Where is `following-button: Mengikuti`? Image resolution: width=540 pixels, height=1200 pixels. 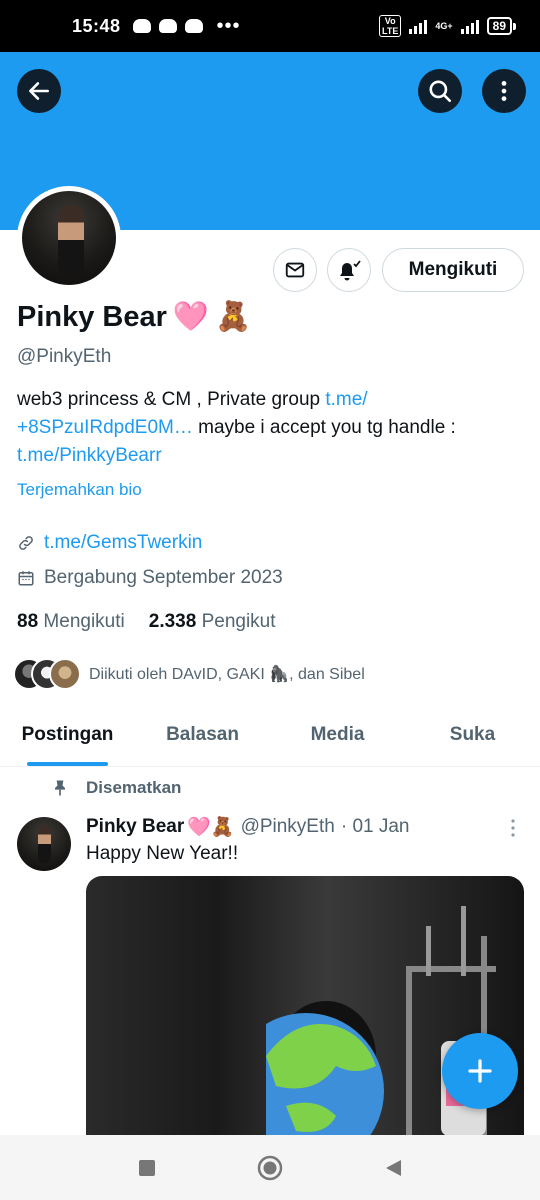 following-button: Mengikuti is located at coordinates (453, 270).